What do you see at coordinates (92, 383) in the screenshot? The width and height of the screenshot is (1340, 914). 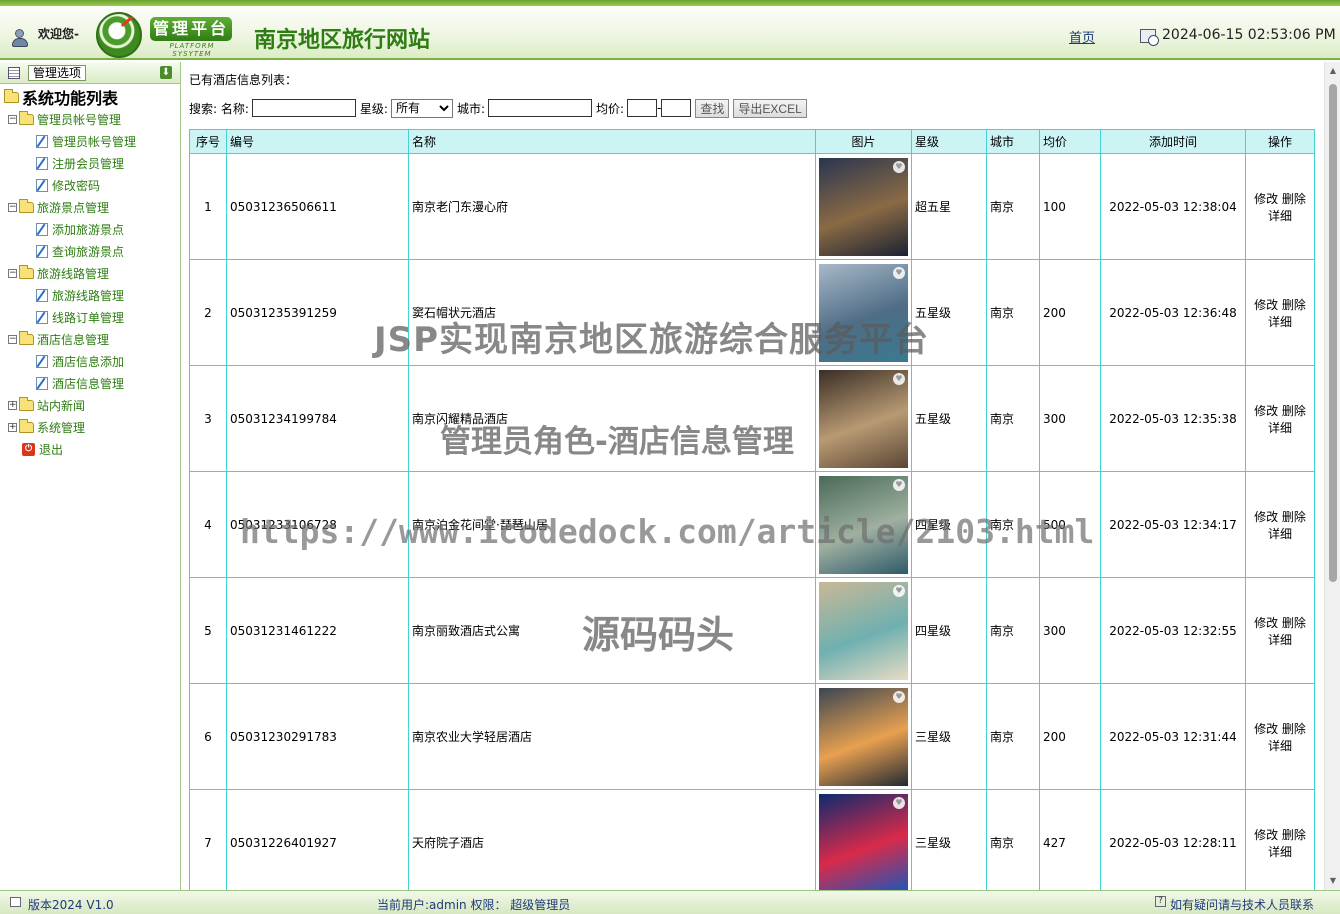 I see `sidebar-item: 酒店信息管理` at bounding box center [92, 383].